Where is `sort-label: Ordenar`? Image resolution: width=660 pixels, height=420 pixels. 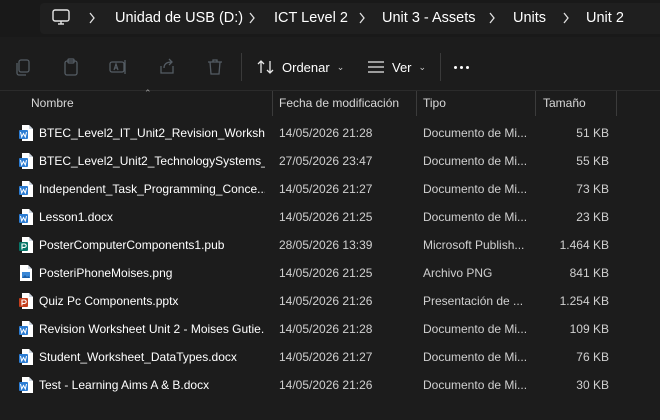
sort-label: Ordenar is located at coordinates (306, 67).